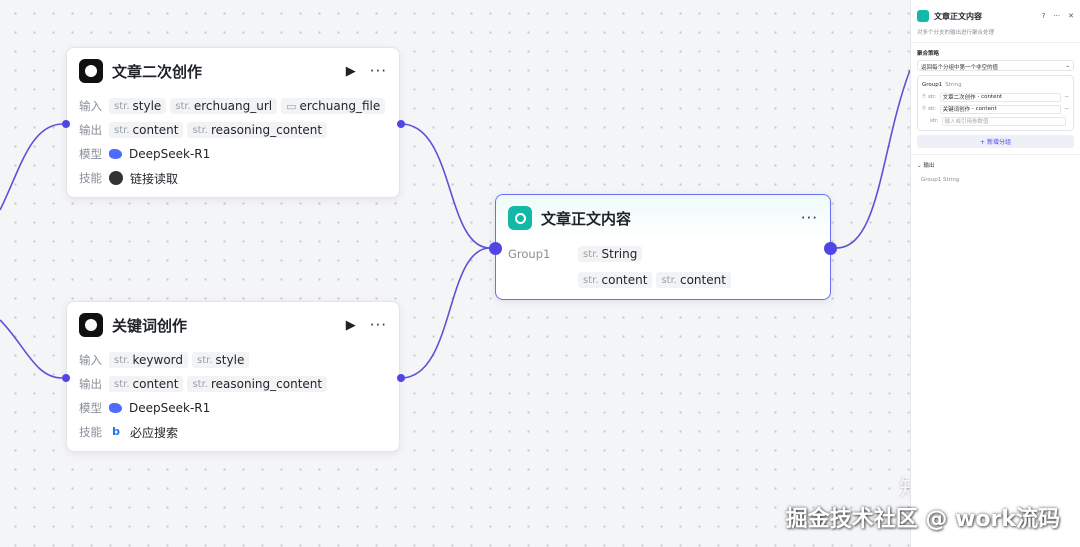 This screenshot has height=547, width=1080. Describe the element at coordinates (150, 325) in the screenshot. I see `node-title: 关键词创作` at that location.